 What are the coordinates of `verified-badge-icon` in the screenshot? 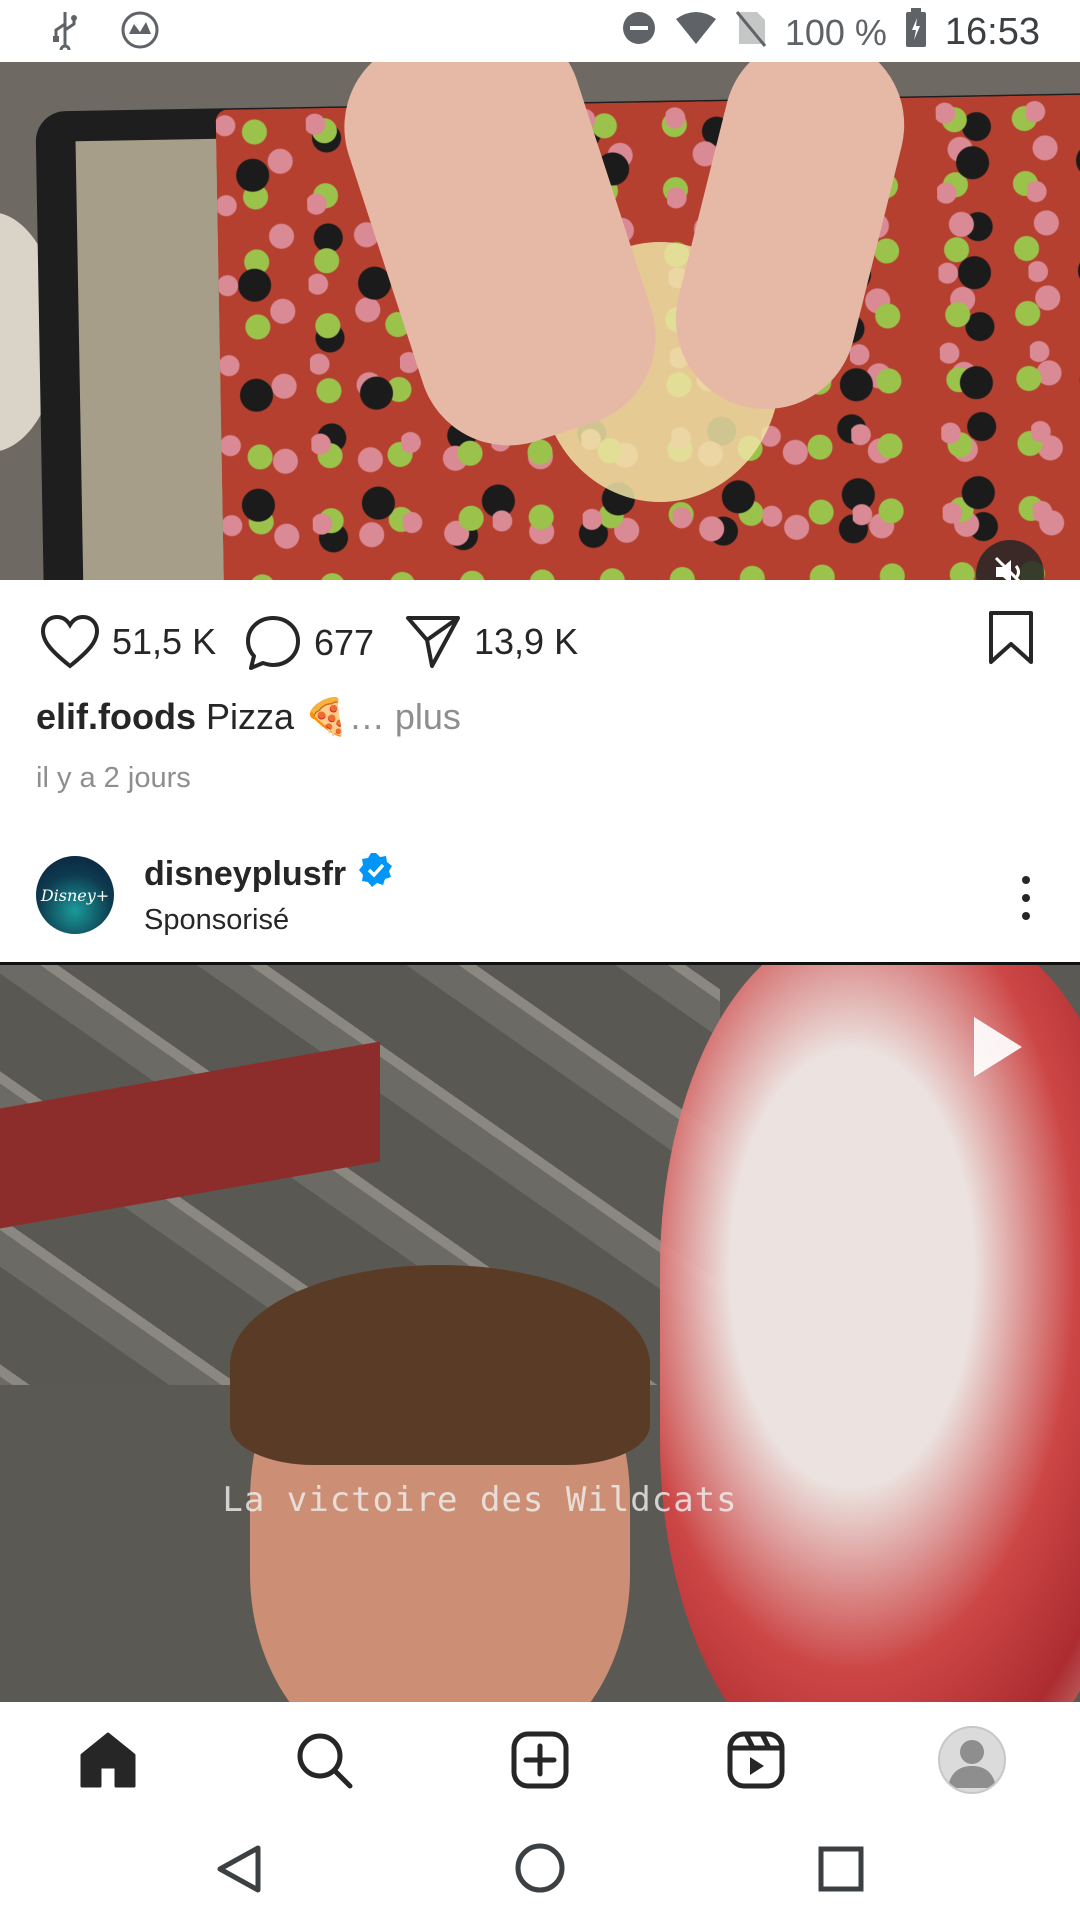 It's located at (376, 874).